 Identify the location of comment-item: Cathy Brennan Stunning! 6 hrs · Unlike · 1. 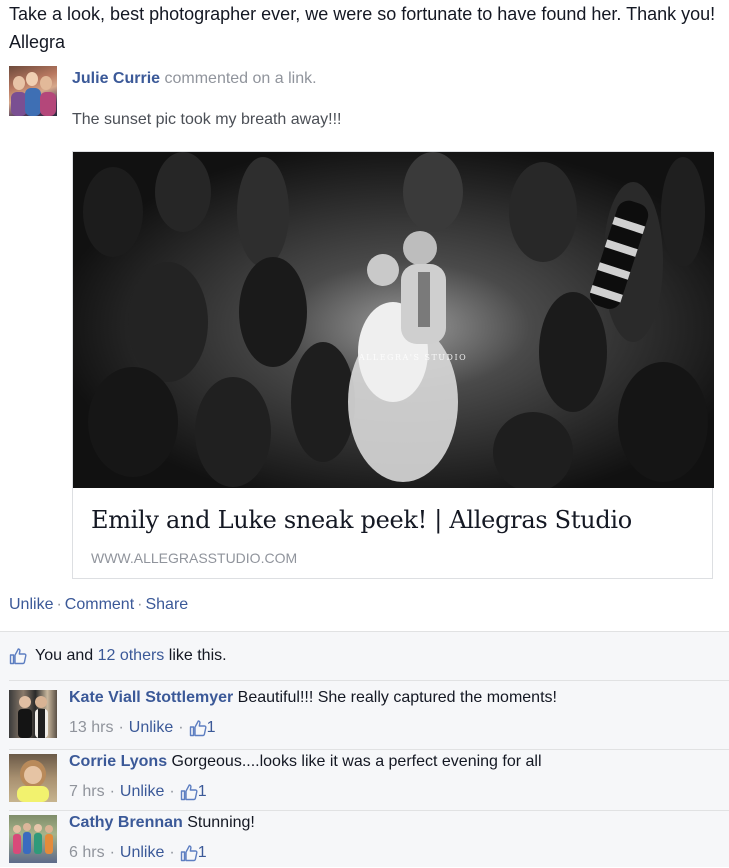
(369, 840).